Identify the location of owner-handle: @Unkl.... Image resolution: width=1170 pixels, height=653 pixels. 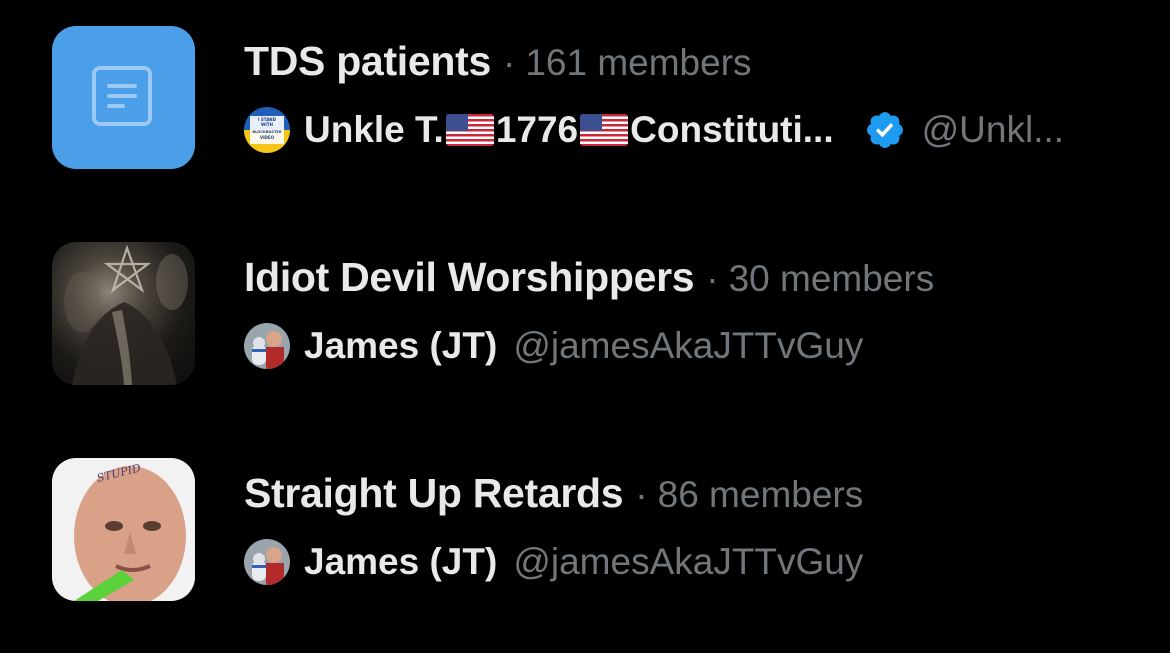
(993, 130).